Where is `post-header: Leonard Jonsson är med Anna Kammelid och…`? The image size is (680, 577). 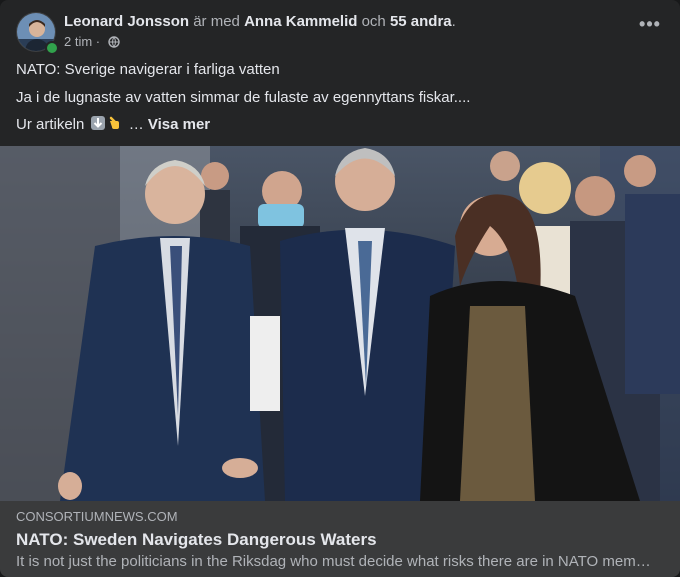
post-header: Leonard Jonsson är med Anna Kammelid och… is located at coordinates (340, 33).